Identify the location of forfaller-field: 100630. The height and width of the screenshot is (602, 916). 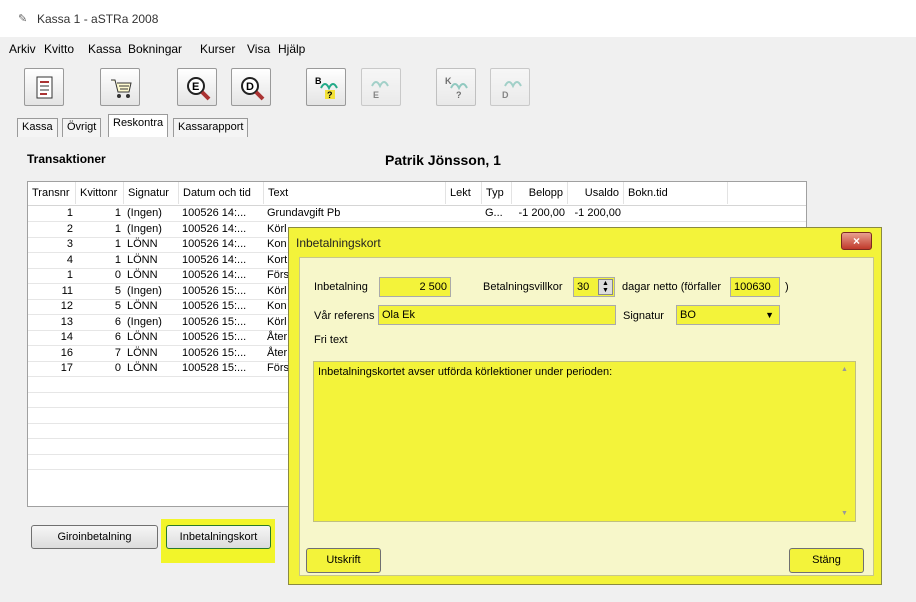
(755, 287).